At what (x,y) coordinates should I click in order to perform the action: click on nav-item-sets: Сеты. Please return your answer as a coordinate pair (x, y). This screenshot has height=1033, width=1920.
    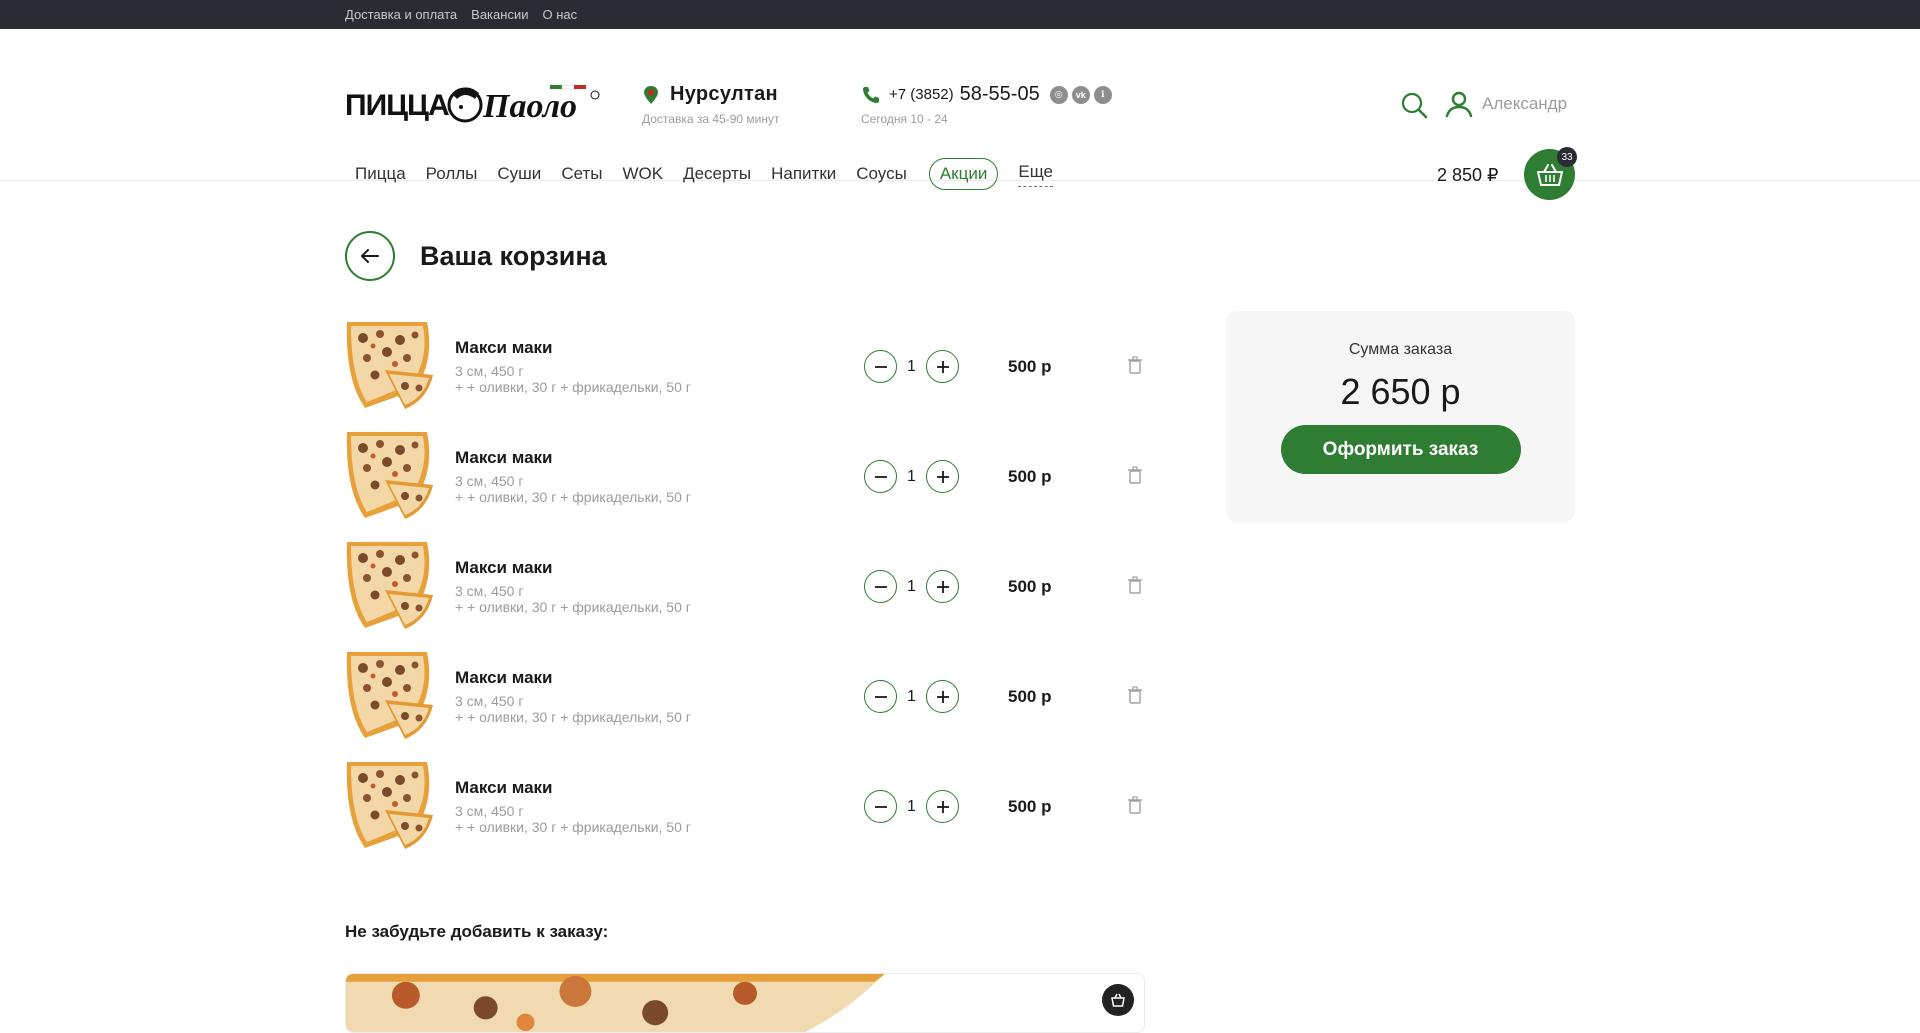
    Looking at the image, I should click on (581, 174).